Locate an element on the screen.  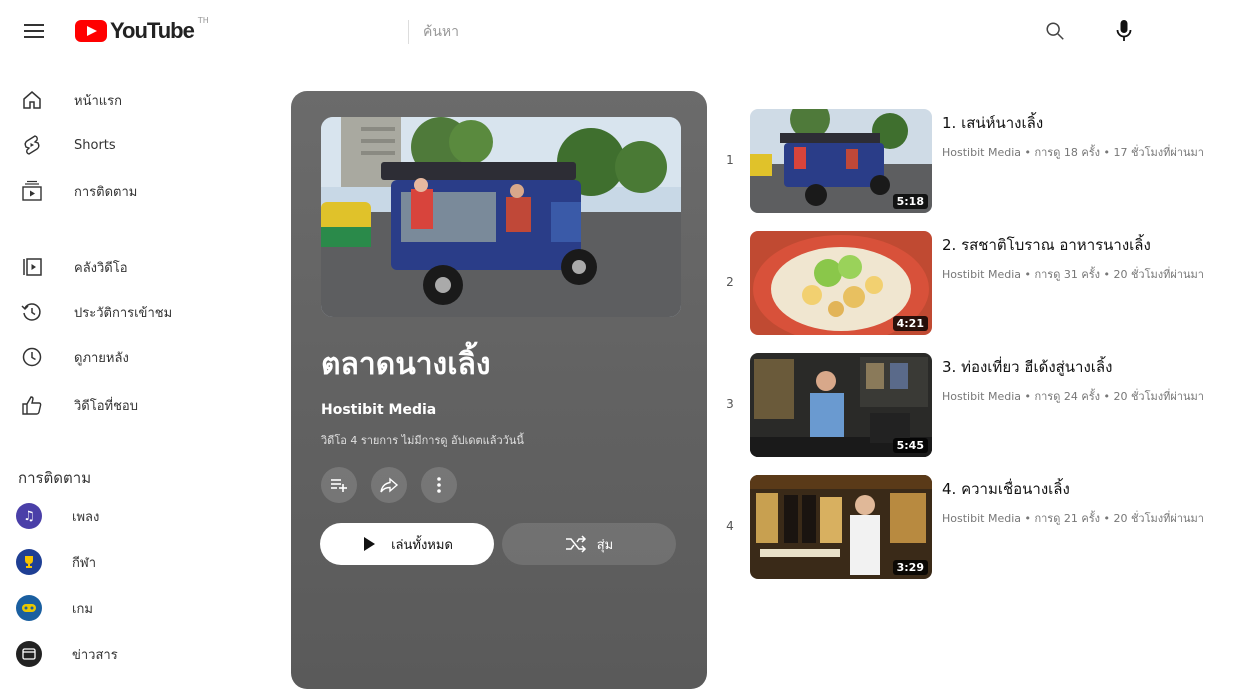
video-thumbnail: 4:21 is located at coordinates (841, 283).